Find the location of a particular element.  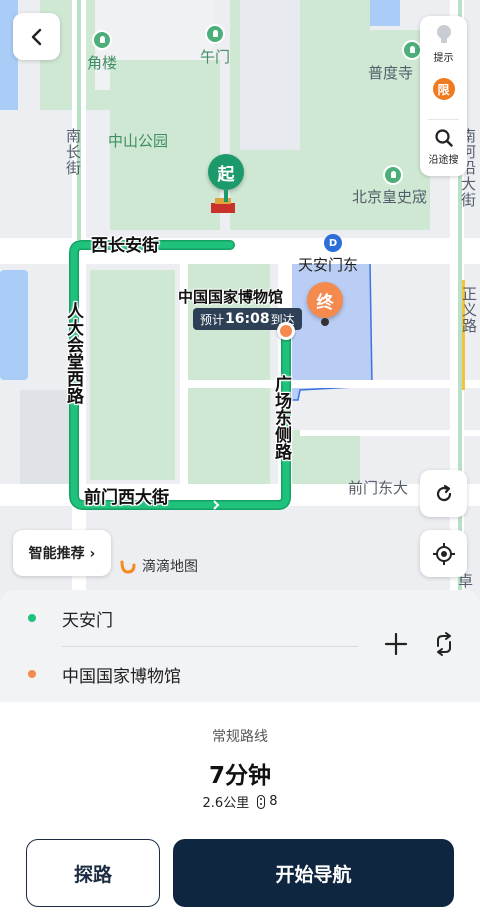

smart-recommend-button: 智能推荐 › is located at coordinates (62, 553).